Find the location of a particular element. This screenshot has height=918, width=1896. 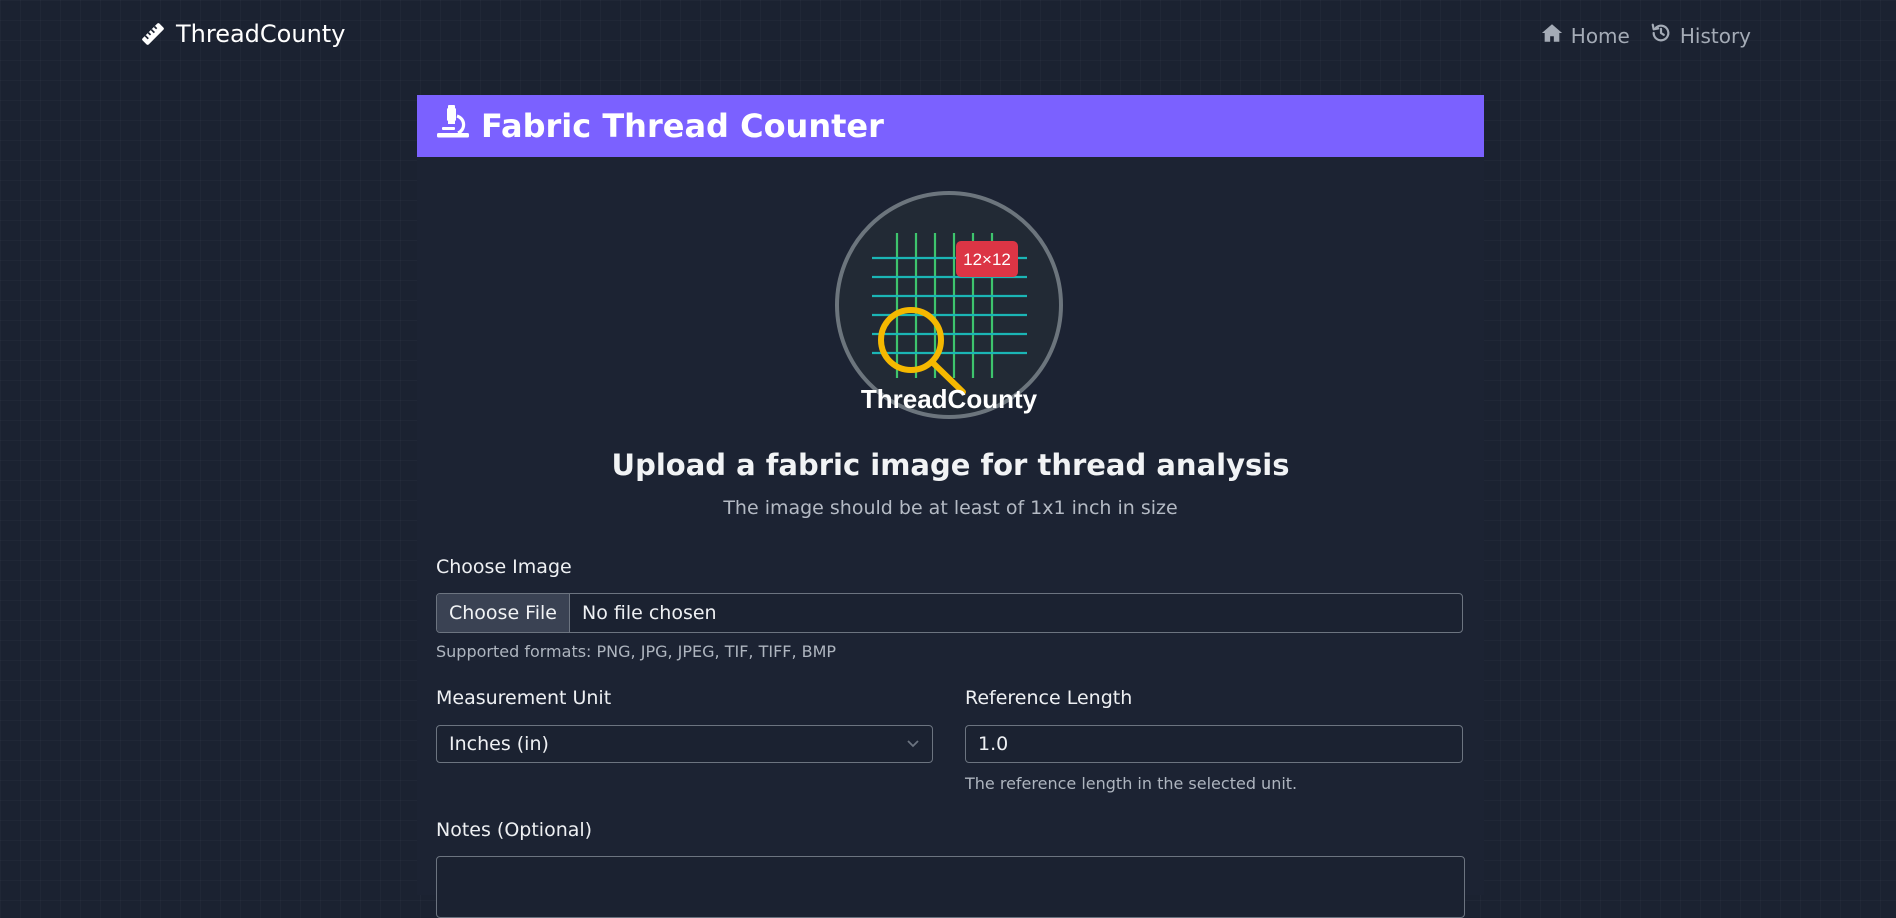

nav-home-link: Home is located at coordinates (1585, 35).